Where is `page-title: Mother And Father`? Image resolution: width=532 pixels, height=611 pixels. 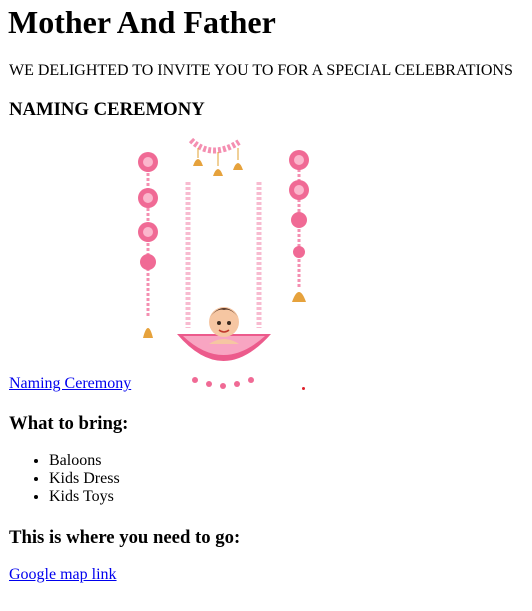 page-title: Mother And Father is located at coordinates (142, 22).